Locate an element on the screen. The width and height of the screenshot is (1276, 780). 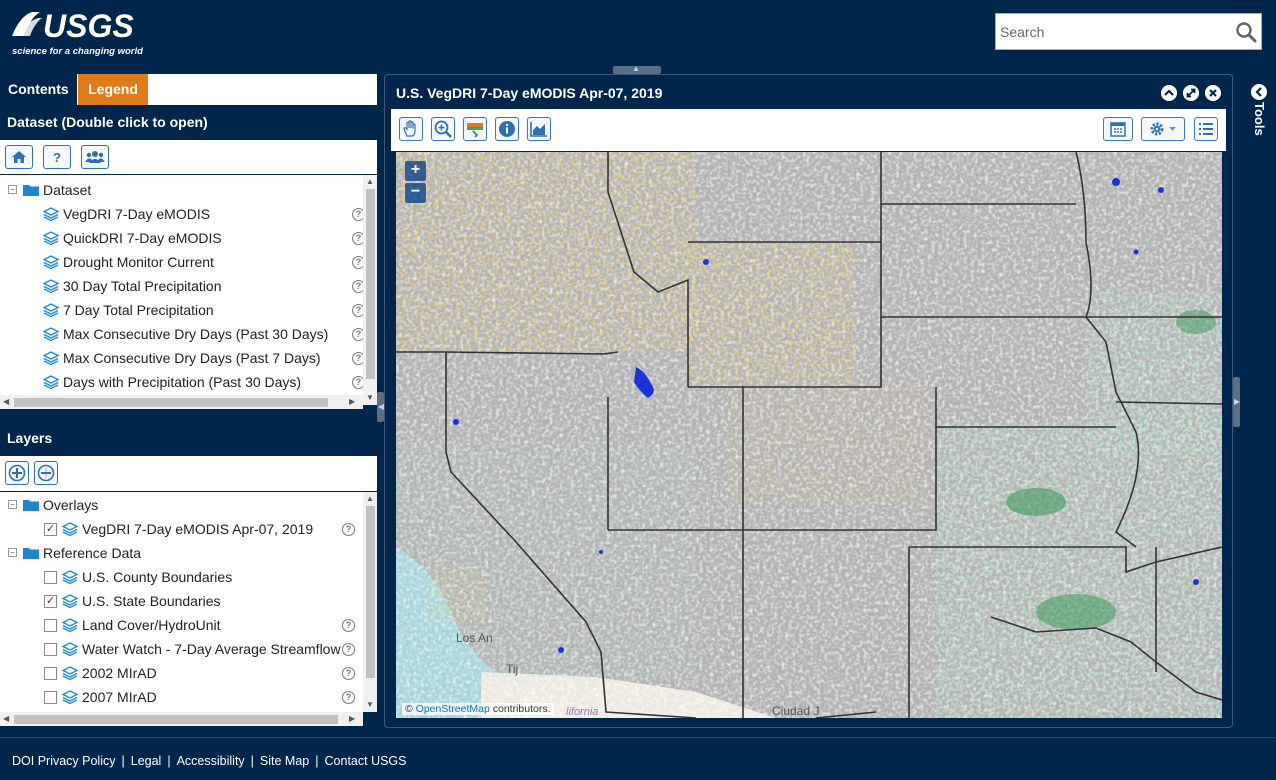
users-icon is located at coordinates (95, 157).